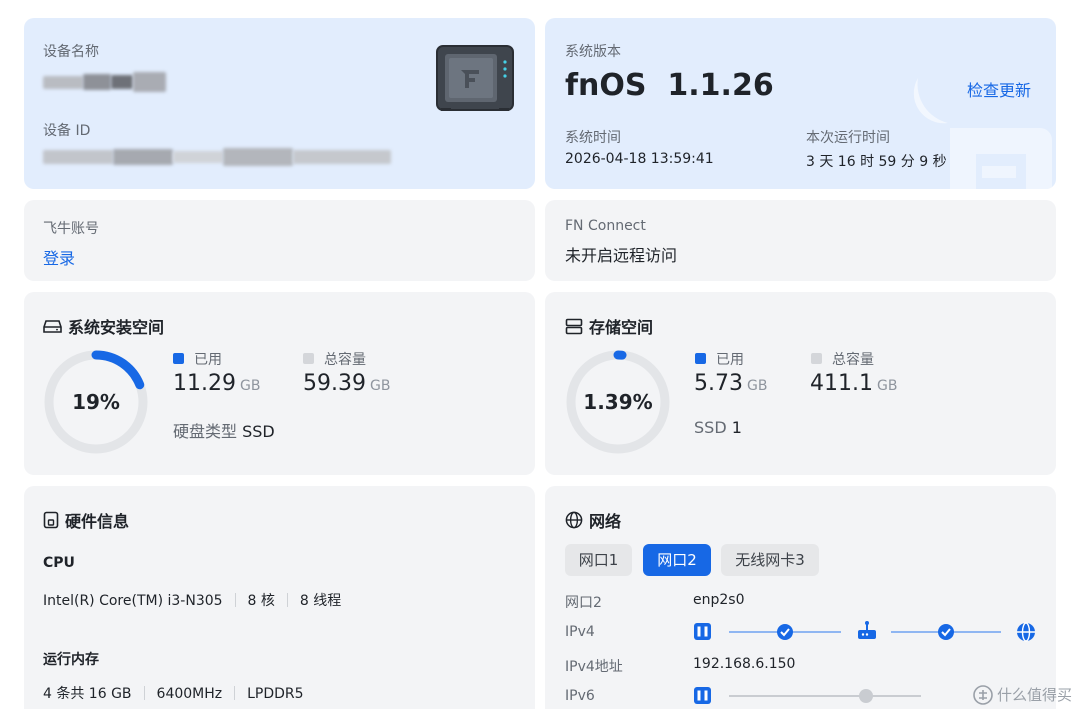 This screenshot has height=709, width=1080. Describe the element at coordinates (96, 402) in the screenshot. I see `system-disk-percent: 19%` at that location.